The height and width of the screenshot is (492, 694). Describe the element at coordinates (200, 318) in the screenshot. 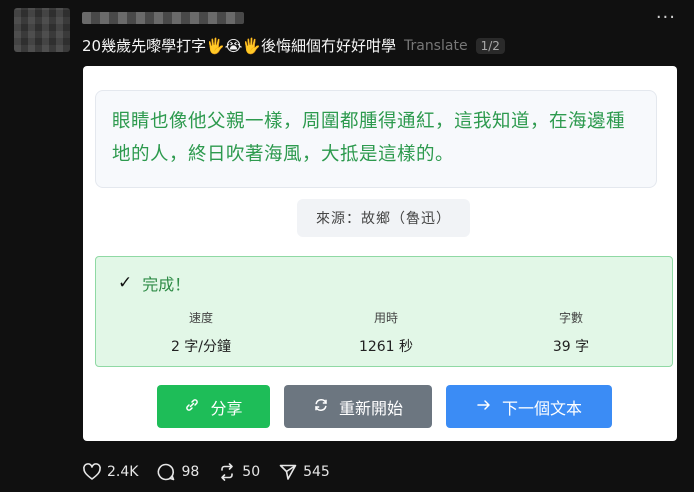

I see `stat-speed-label: 速度` at that location.